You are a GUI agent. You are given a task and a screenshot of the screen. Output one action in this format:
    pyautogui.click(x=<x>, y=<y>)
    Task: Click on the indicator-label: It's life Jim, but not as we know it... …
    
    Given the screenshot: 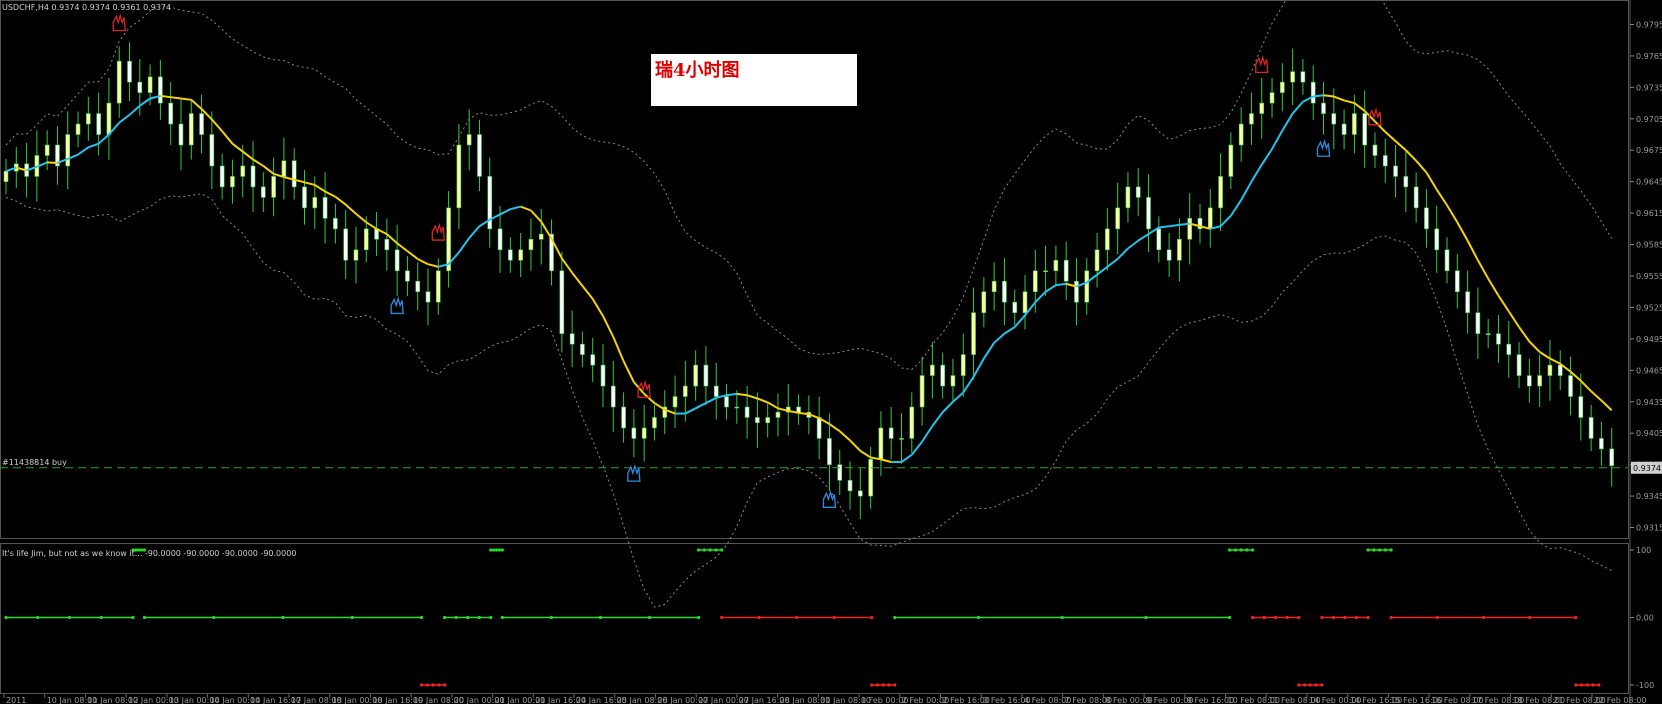 What is the action you would take?
    pyautogui.click(x=149, y=553)
    